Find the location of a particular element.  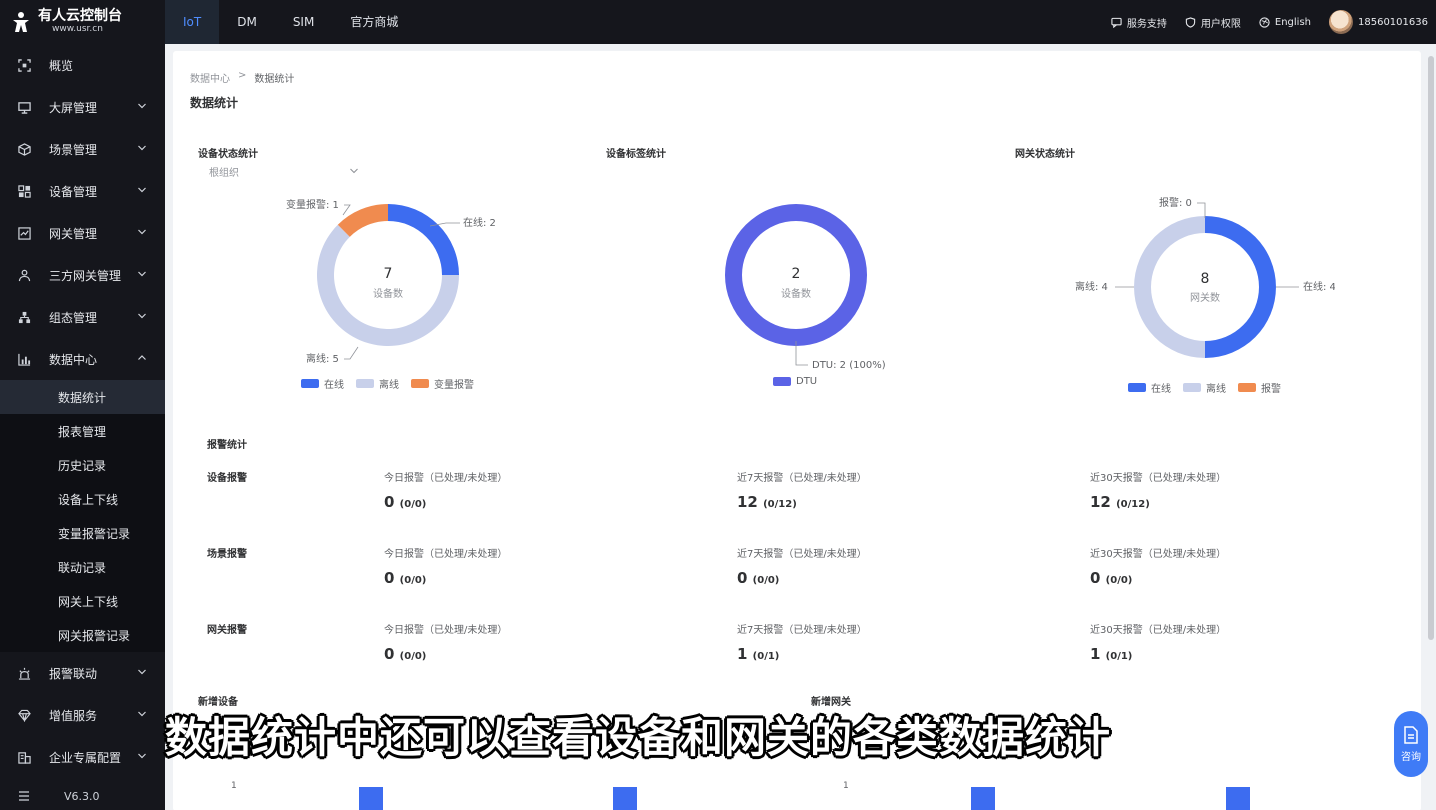

sidebar-item-overview: 概览 is located at coordinates (82, 65).